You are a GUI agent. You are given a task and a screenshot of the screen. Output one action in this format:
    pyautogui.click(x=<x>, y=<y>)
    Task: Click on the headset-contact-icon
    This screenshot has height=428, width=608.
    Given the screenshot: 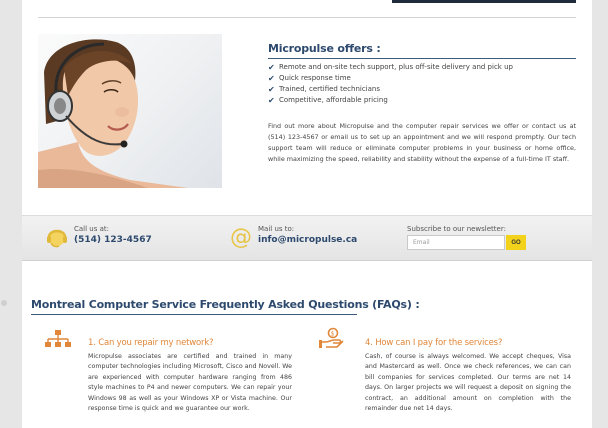 What is the action you would take?
    pyautogui.click(x=57, y=239)
    